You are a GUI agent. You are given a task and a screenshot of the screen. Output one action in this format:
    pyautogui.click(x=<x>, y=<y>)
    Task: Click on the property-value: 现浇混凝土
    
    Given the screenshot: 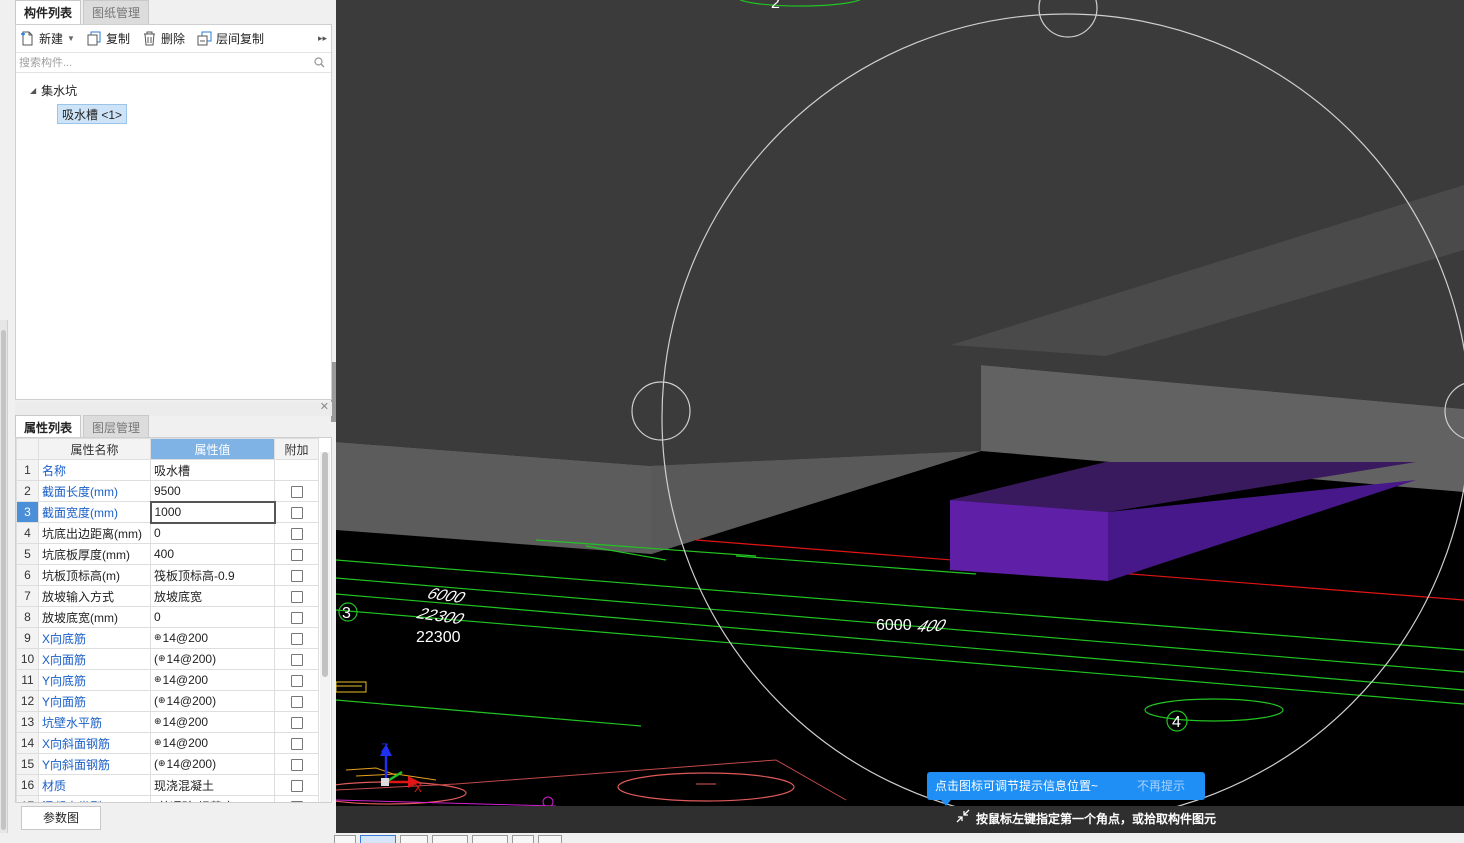 What is the action you would take?
    pyautogui.click(x=212, y=785)
    